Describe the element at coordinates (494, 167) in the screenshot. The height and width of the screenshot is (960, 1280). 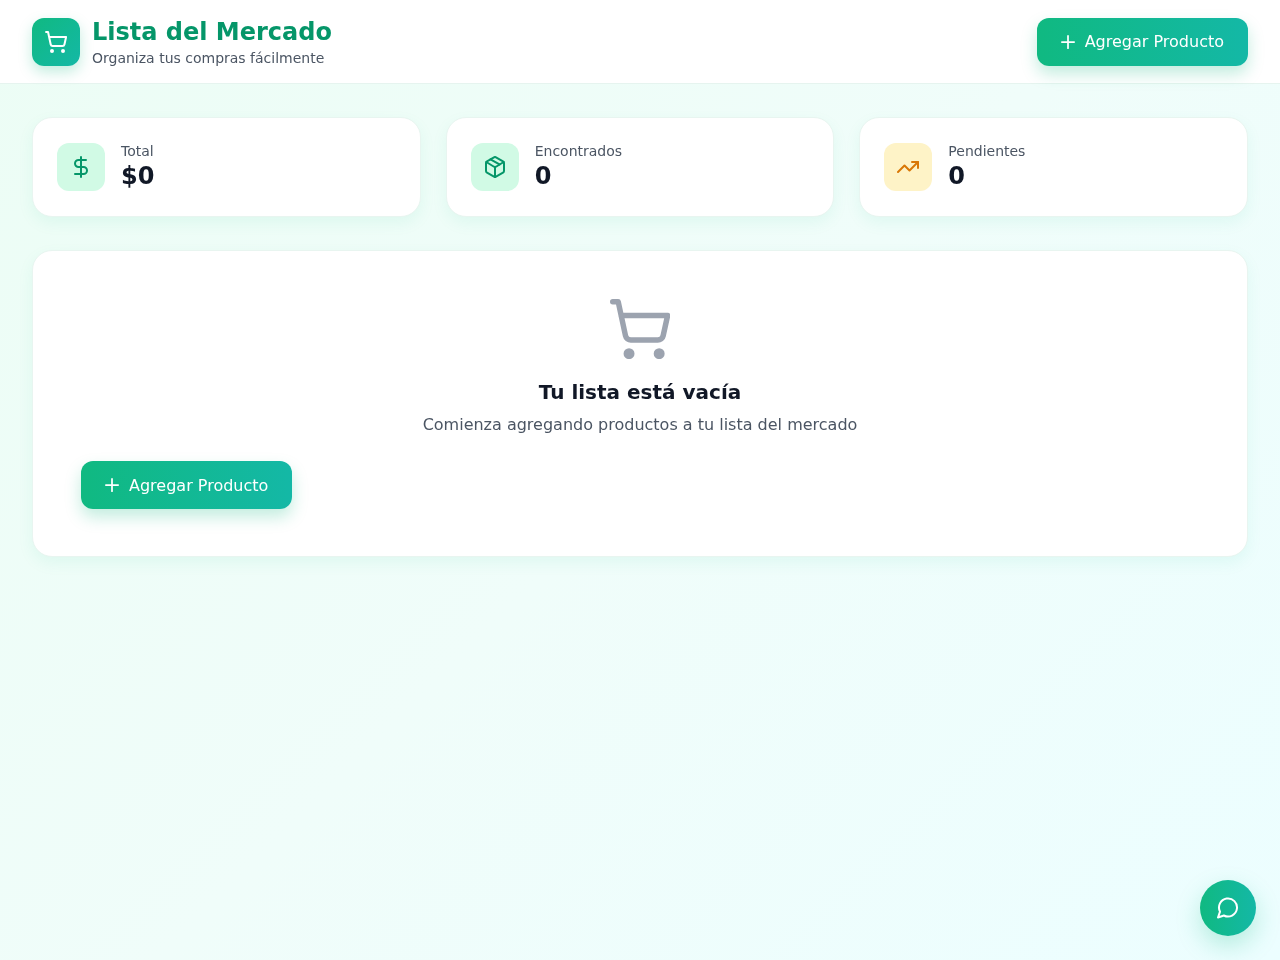
I see `box-icon` at that location.